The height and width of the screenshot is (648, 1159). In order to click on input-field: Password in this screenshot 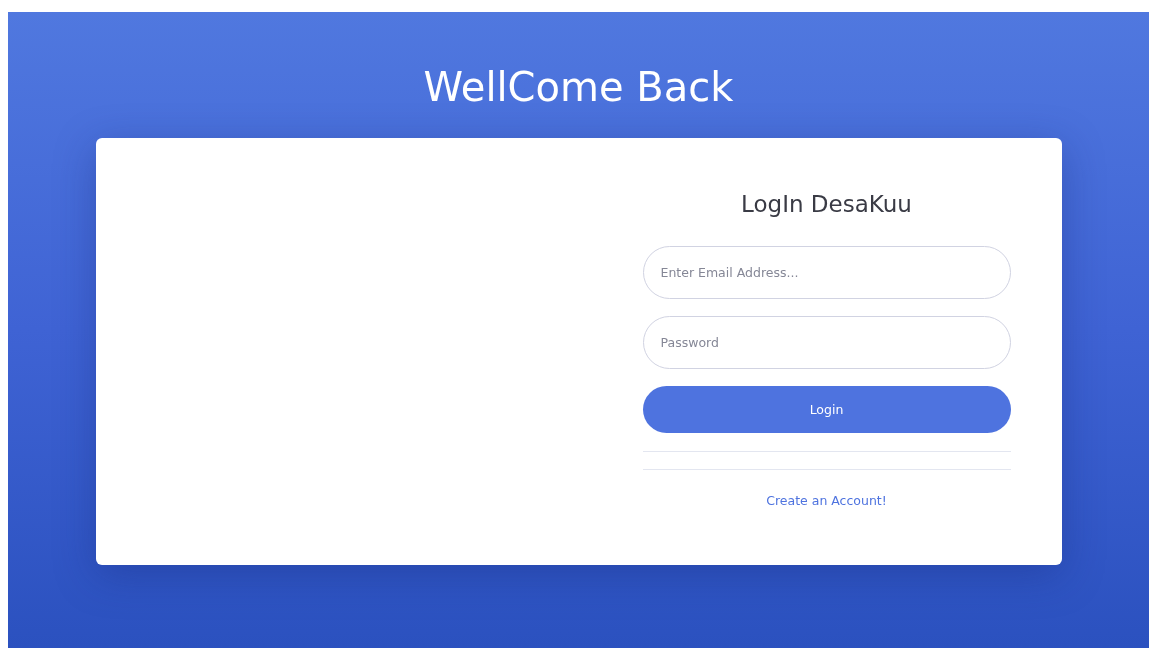, I will do `click(826, 342)`.